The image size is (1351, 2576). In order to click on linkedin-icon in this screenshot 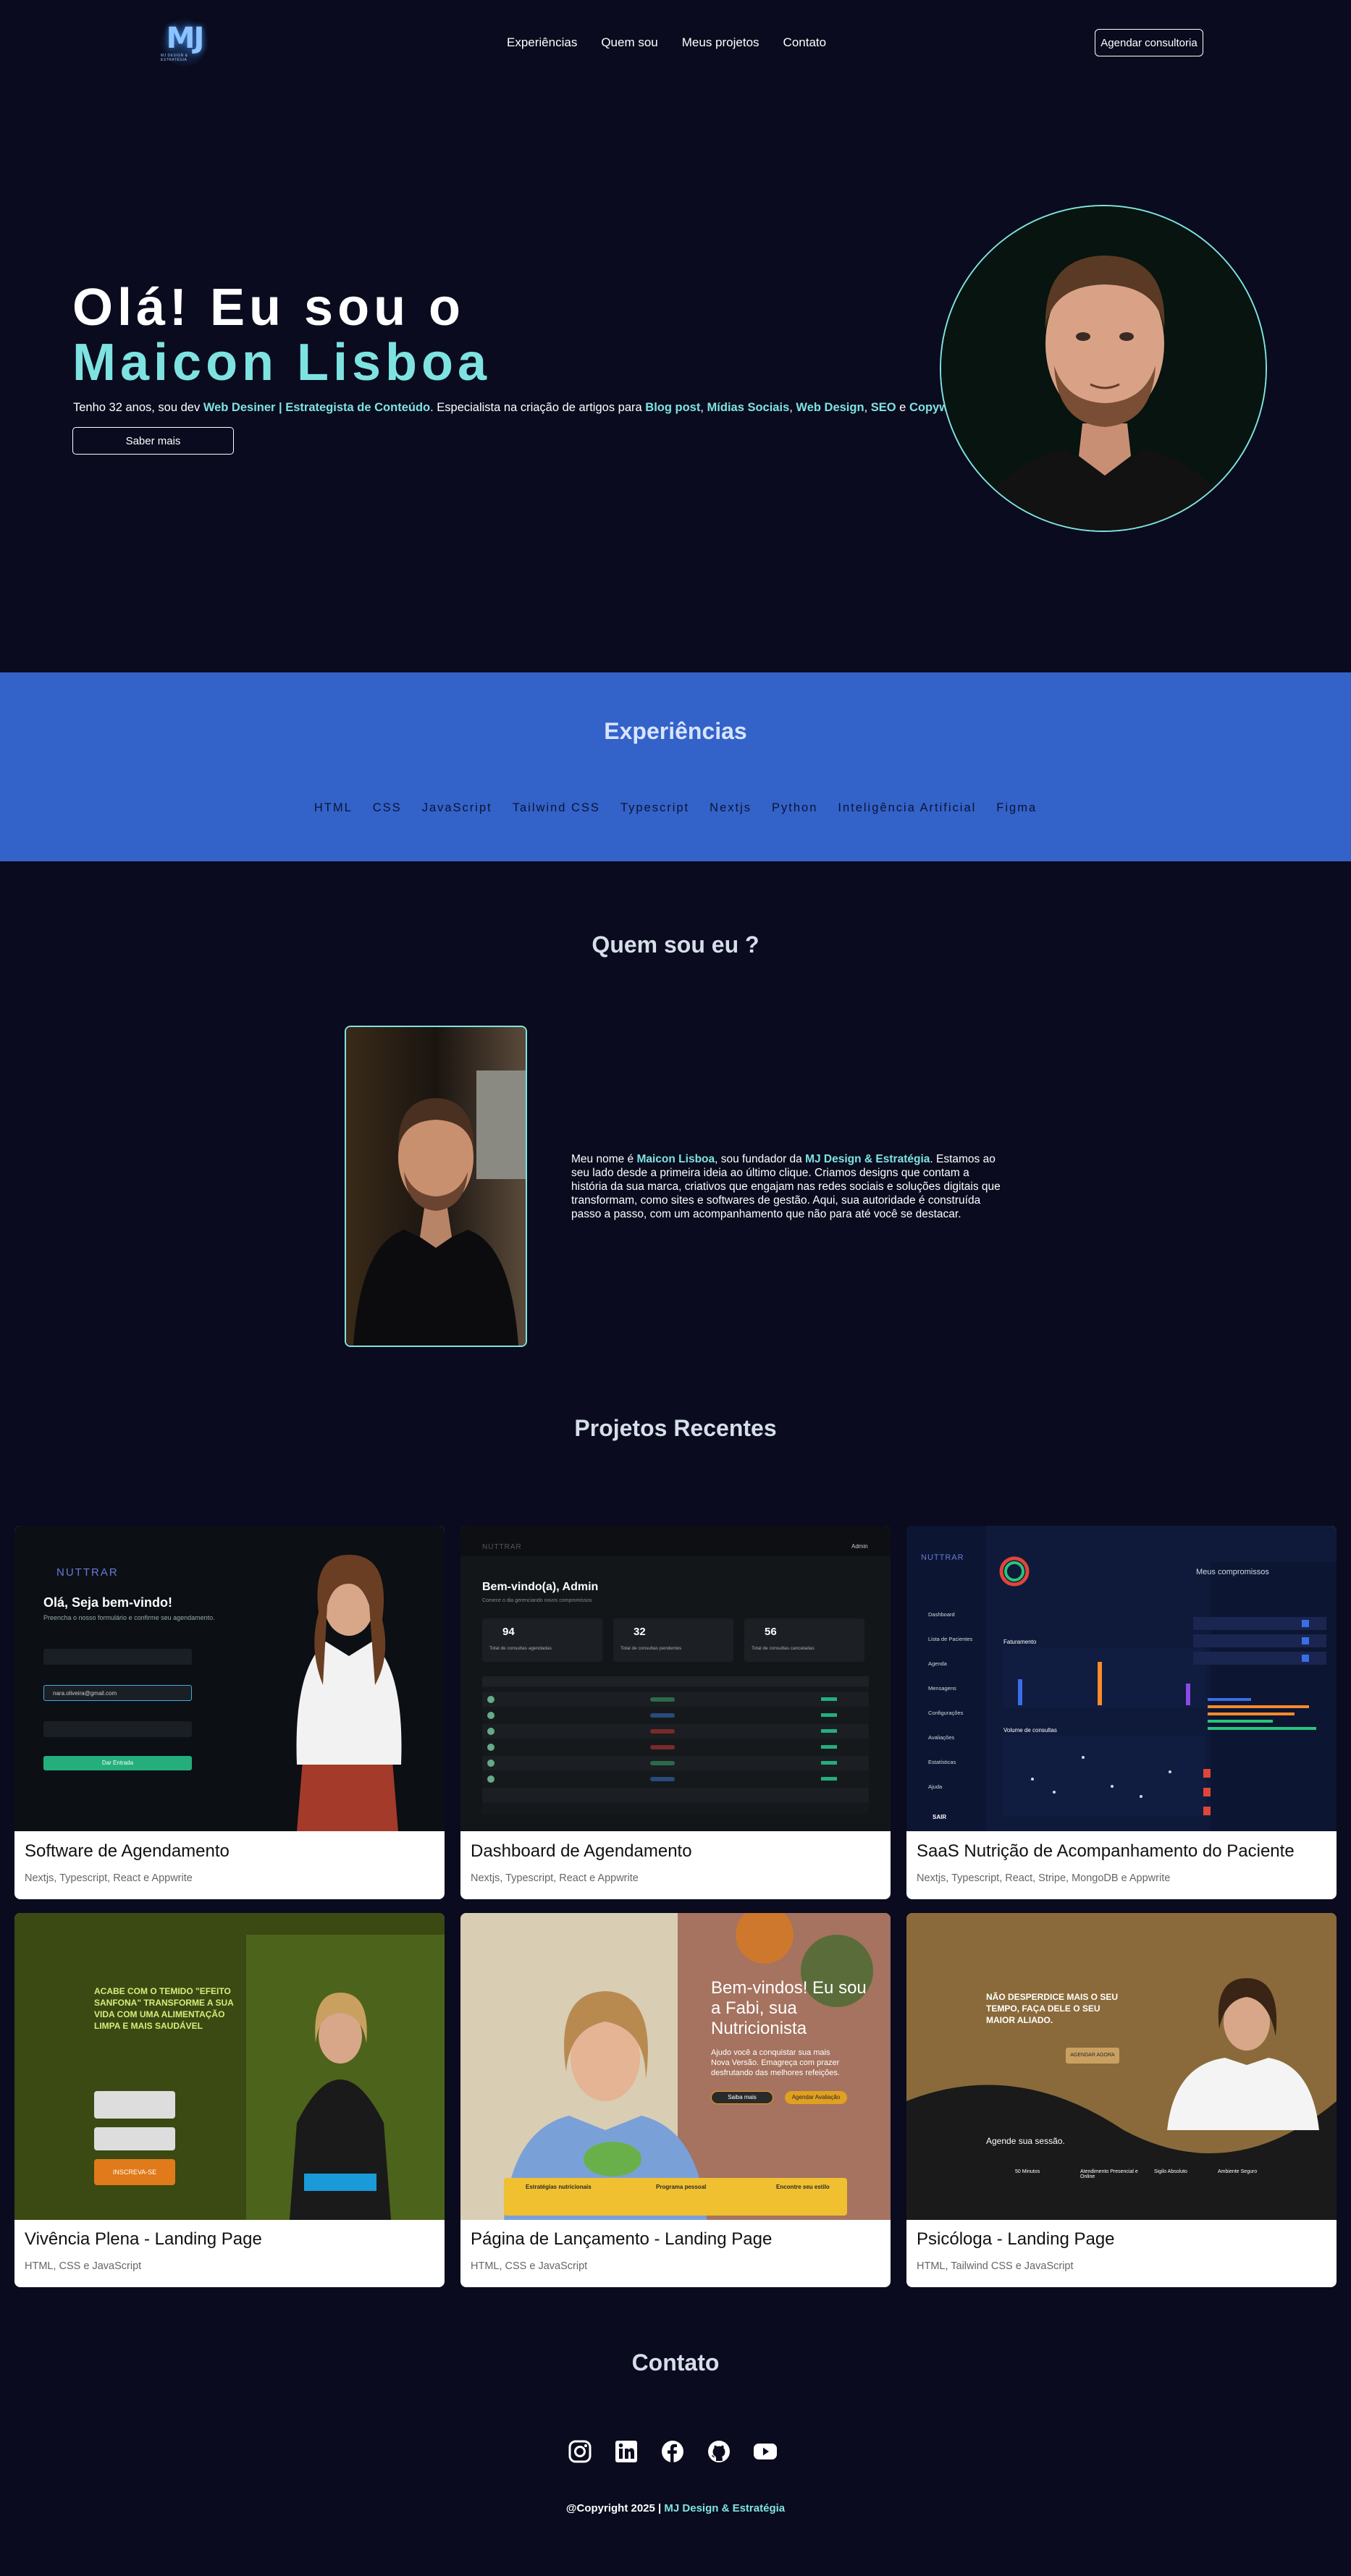, I will do `click(626, 2452)`.